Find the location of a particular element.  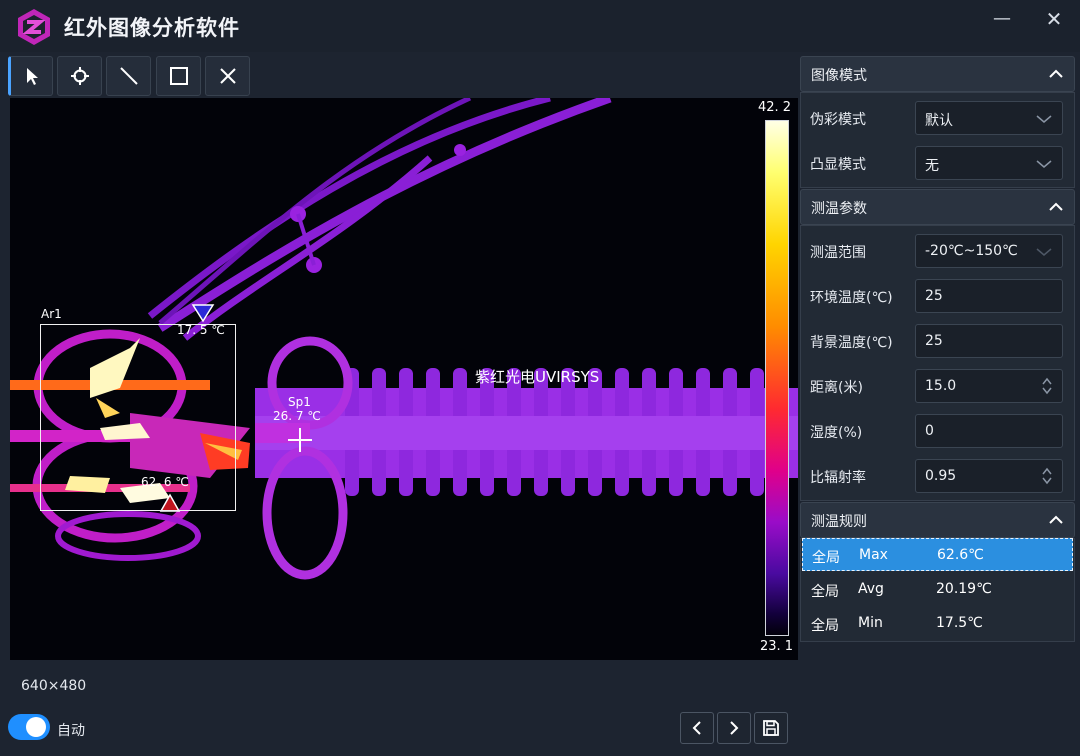

clear-tool-button is located at coordinates (227, 76).